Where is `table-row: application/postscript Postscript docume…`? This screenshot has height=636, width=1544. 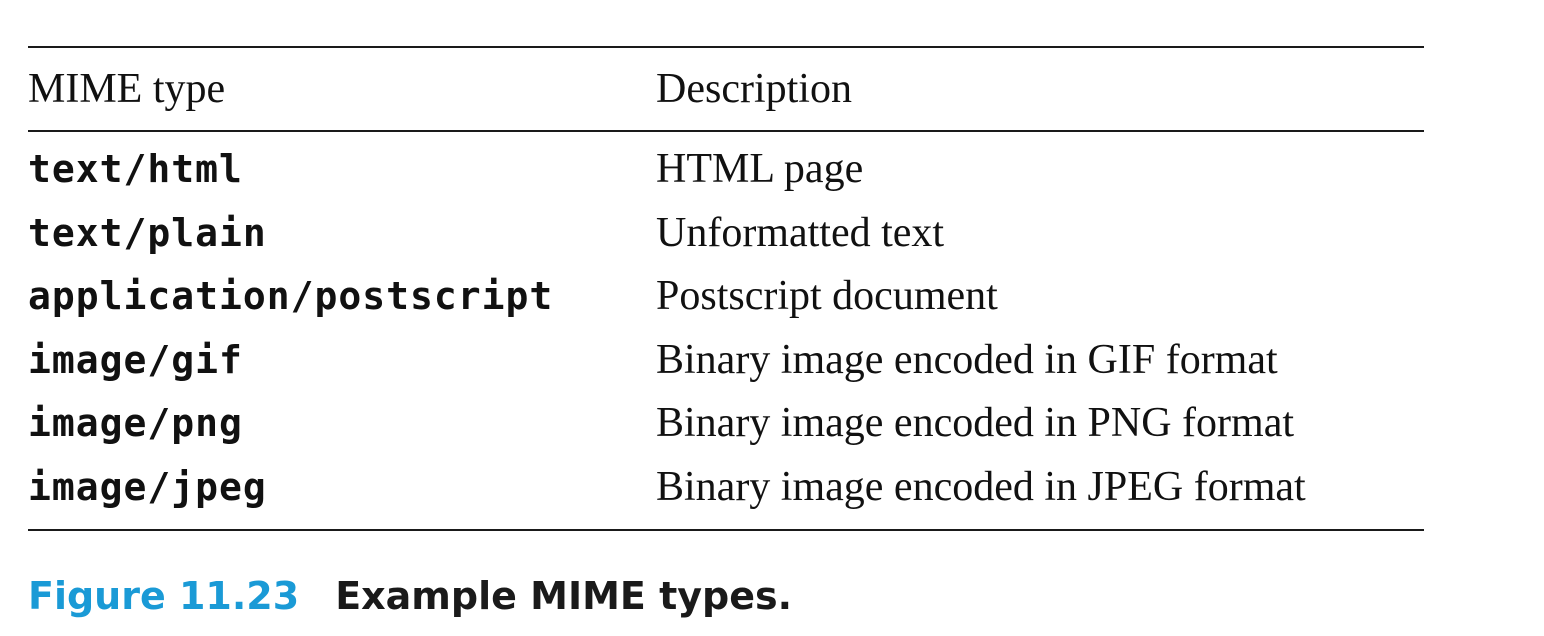
table-row: application/postscript Postscript docume… is located at coordinates (726, 297).